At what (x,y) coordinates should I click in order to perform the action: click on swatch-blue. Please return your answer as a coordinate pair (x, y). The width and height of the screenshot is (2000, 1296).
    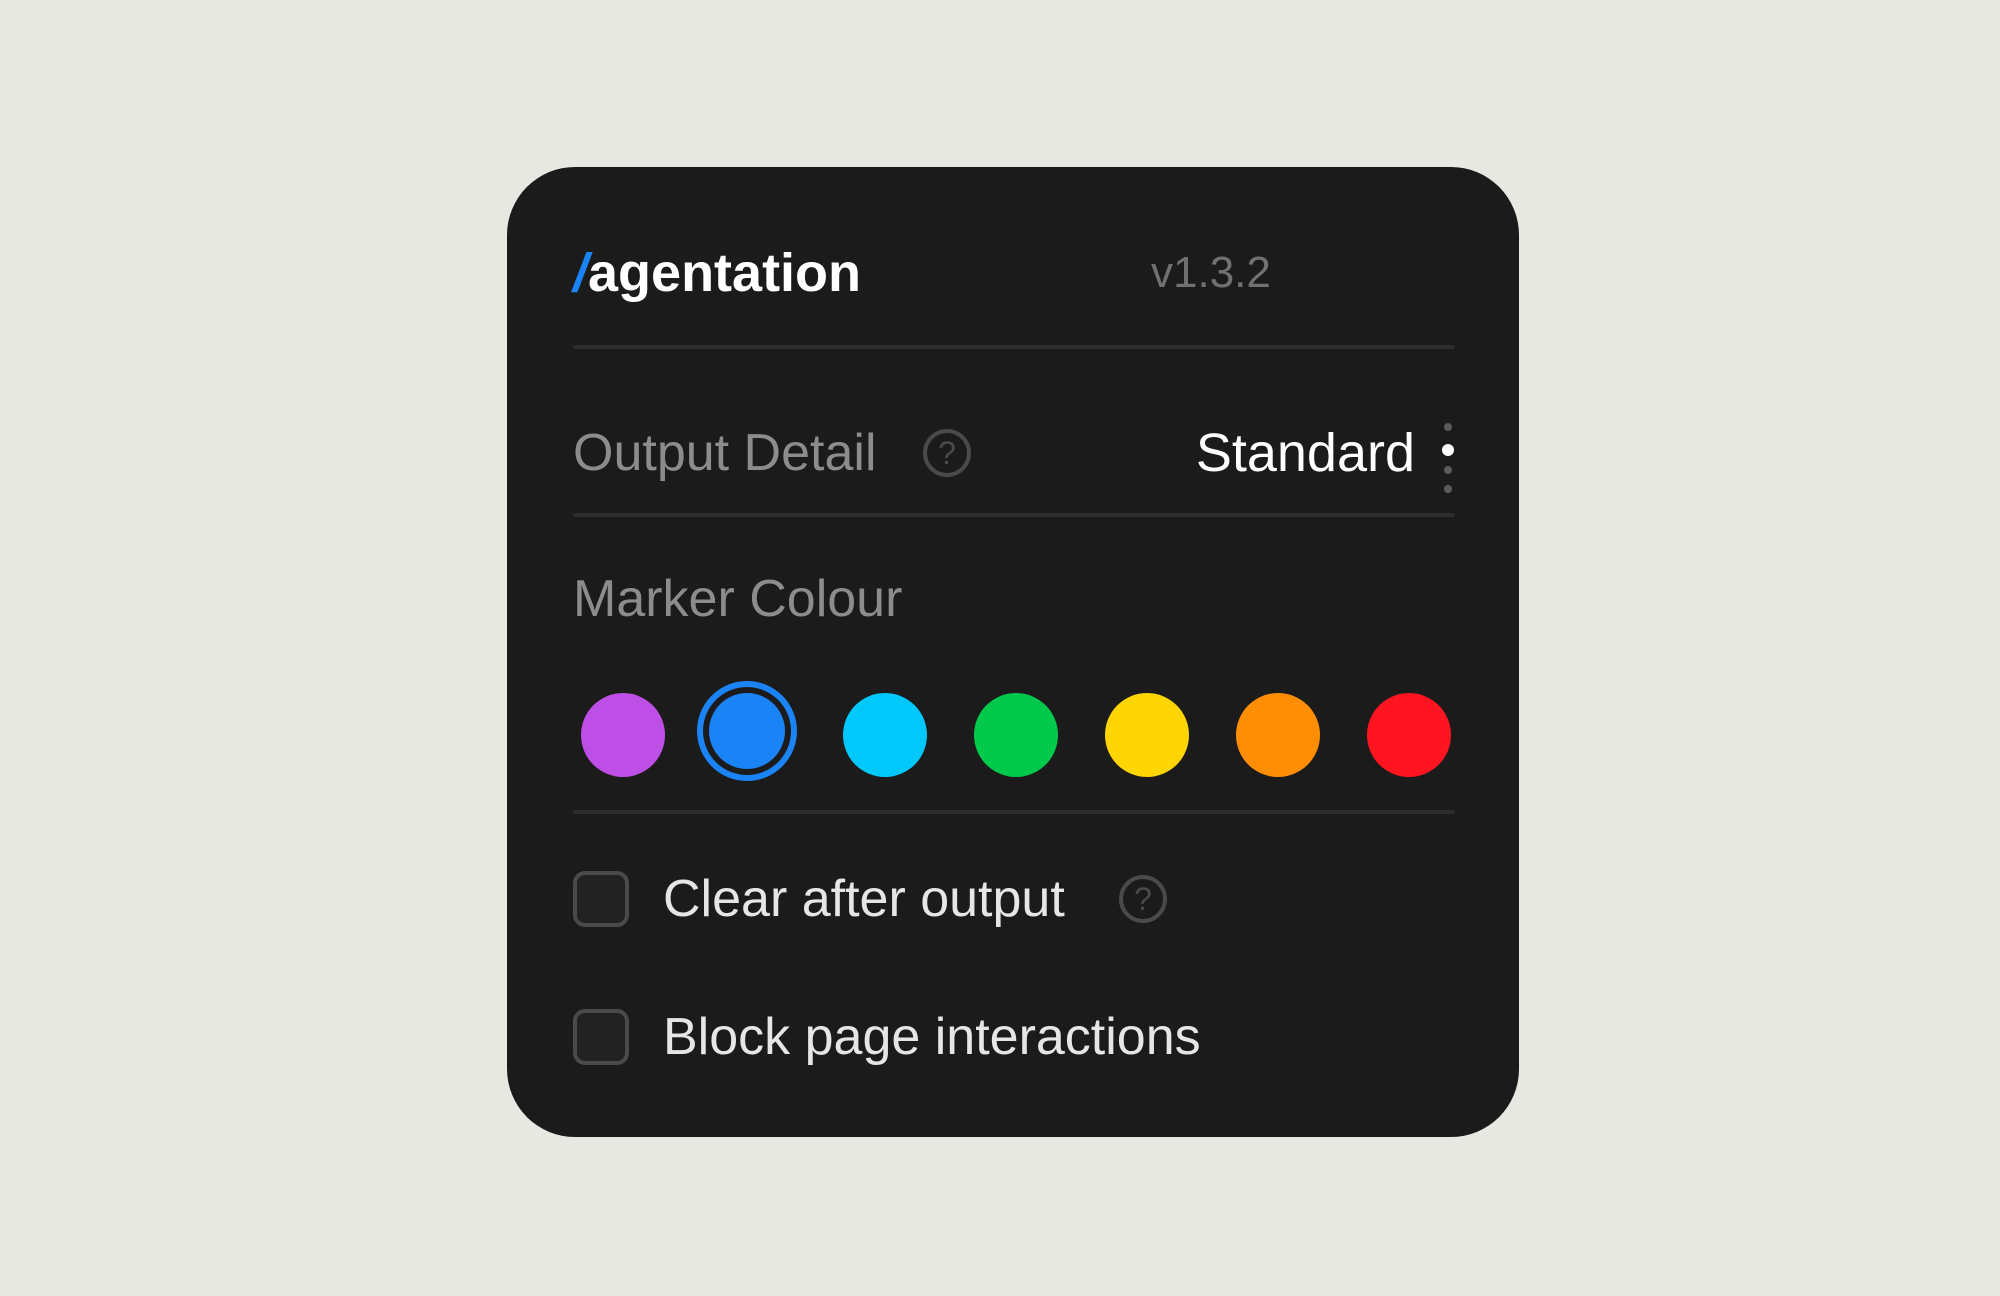
    Looking at the image, I should click on (747, 731).